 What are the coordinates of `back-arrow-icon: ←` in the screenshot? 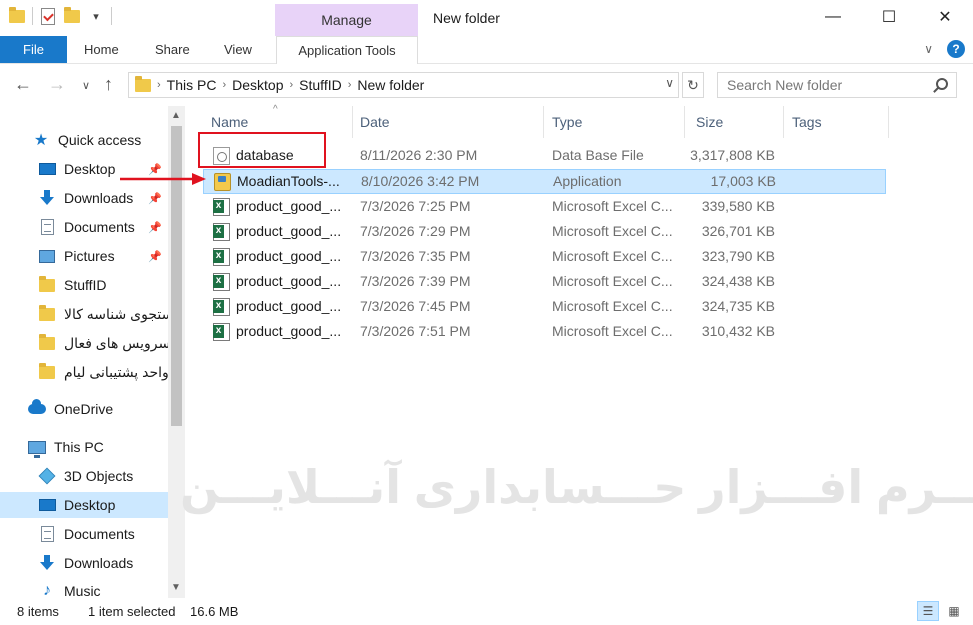 It's located at (23, 84).